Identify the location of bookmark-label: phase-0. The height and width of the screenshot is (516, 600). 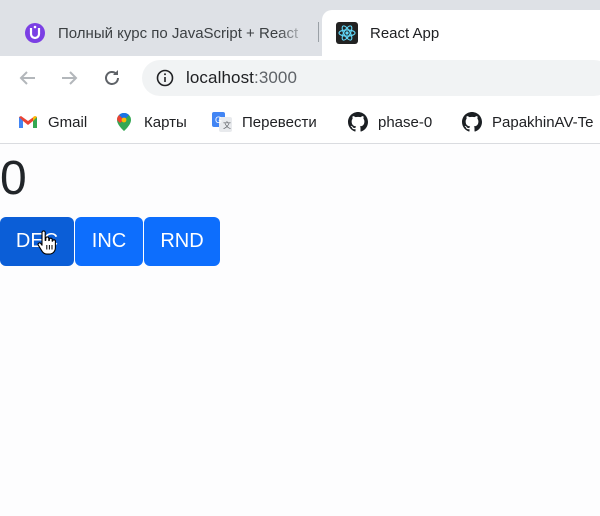
(405, 122).